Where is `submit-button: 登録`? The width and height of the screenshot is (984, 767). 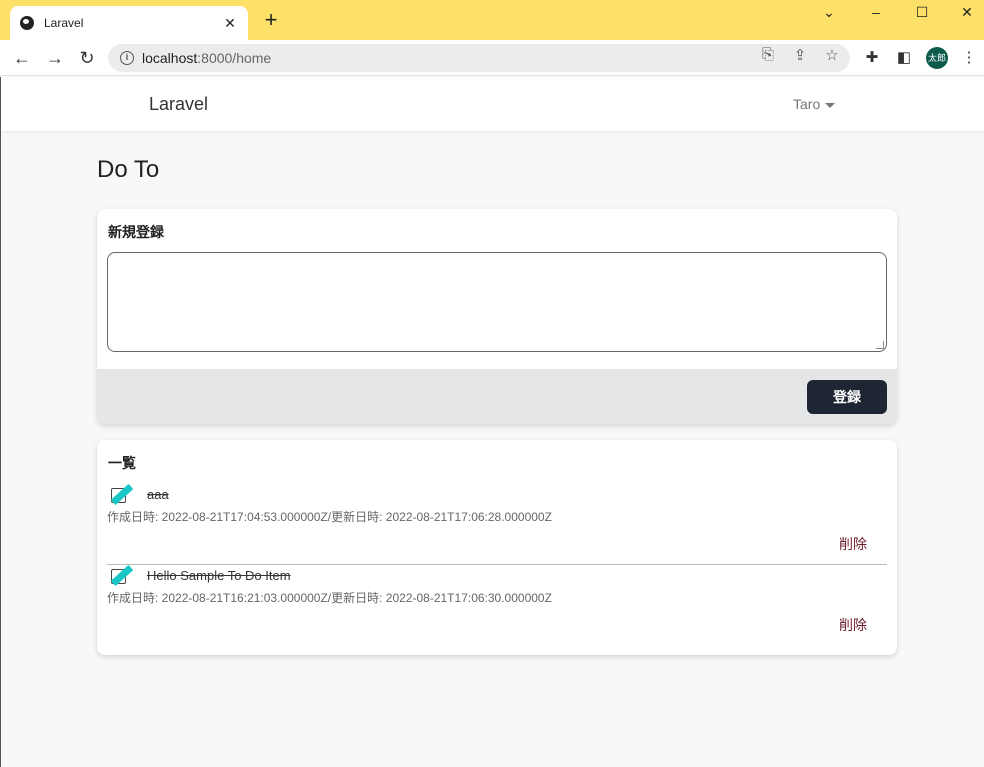 submit-button: 登録 is located at coordinates (847, 397).